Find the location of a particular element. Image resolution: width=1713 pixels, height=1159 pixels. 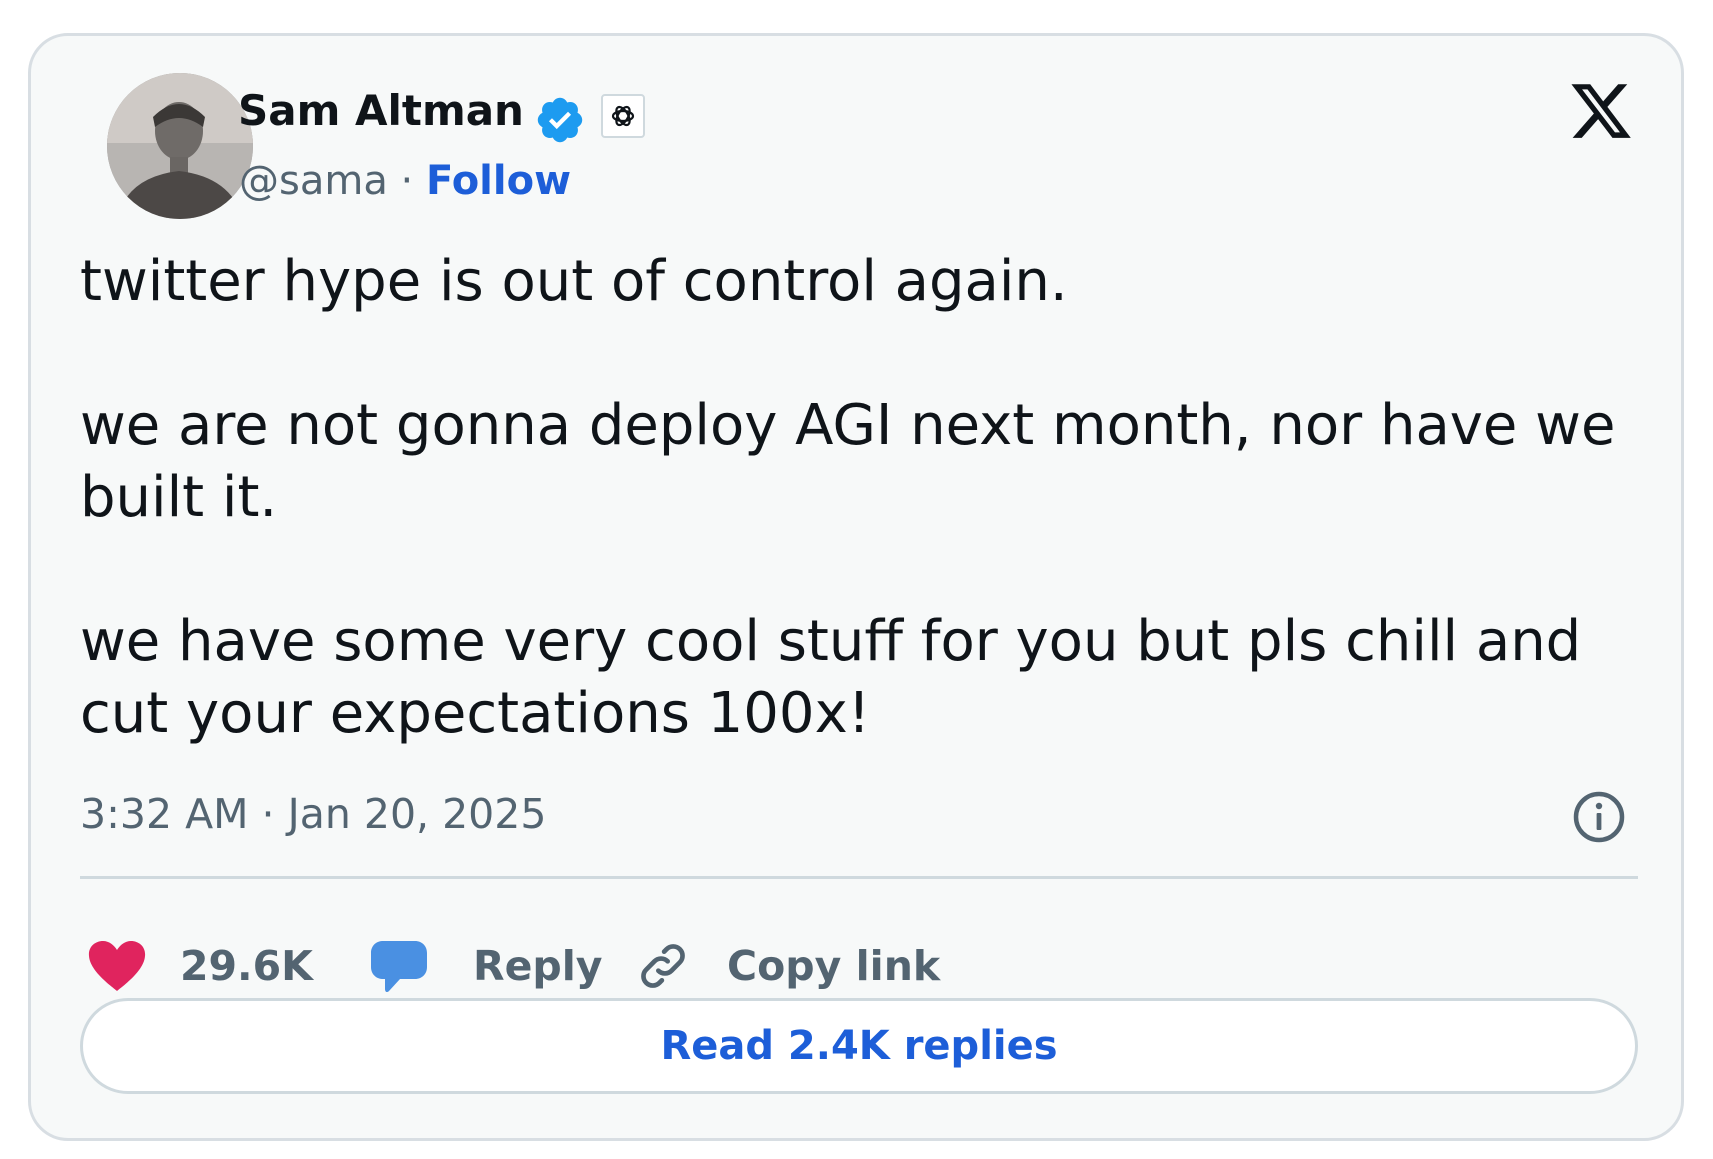

reply-button: Reply is located at coordinates (486, 966).